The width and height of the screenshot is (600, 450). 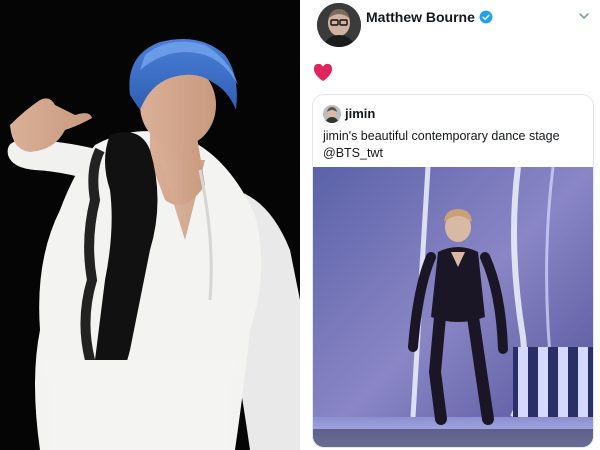 What do you see at coordinates (454, 153) in the screenshot?
I see `quoted-mention-link: @BTS_twt` at bounding box center [454, 153].